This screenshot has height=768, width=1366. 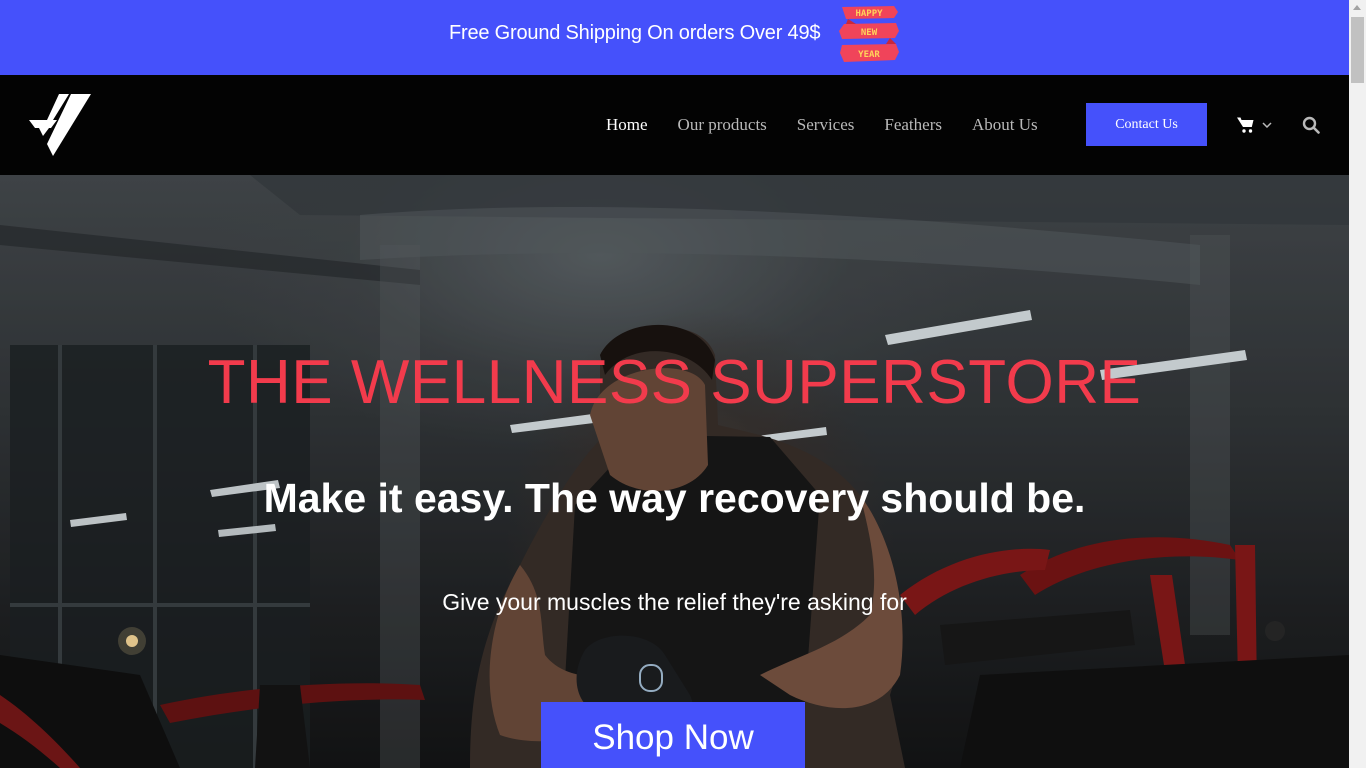 I want to click on badge-line-3: YEAR, so click(x=869, y=55).